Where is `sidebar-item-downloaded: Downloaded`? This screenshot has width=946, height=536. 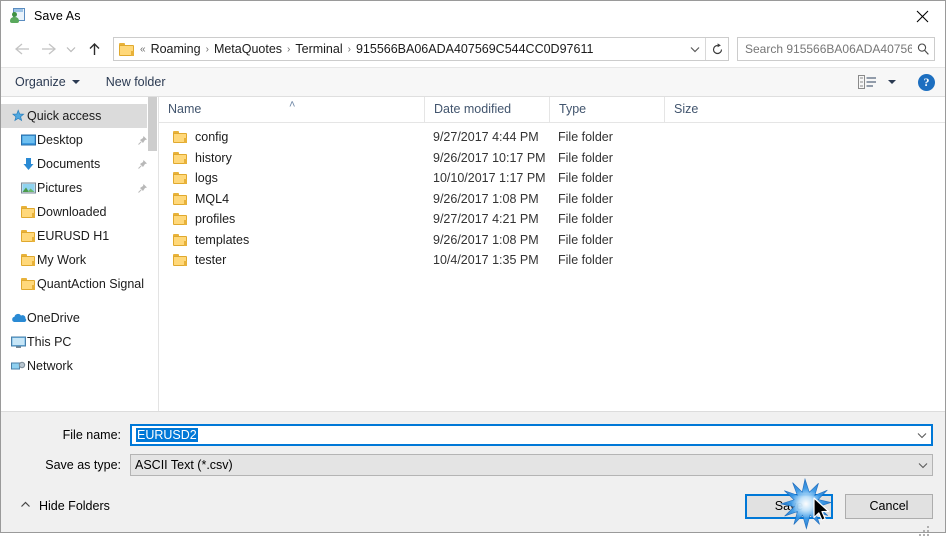
sidebar-item-downloaded: Downloaded is located at coordinates (79, 212).